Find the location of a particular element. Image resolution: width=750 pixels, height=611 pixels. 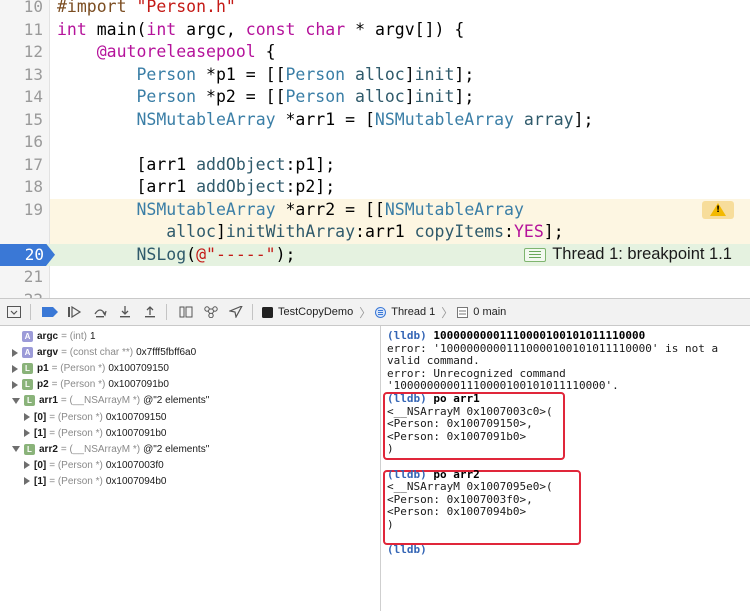

line-gutter: 13 is located at coordinates (25, 74).